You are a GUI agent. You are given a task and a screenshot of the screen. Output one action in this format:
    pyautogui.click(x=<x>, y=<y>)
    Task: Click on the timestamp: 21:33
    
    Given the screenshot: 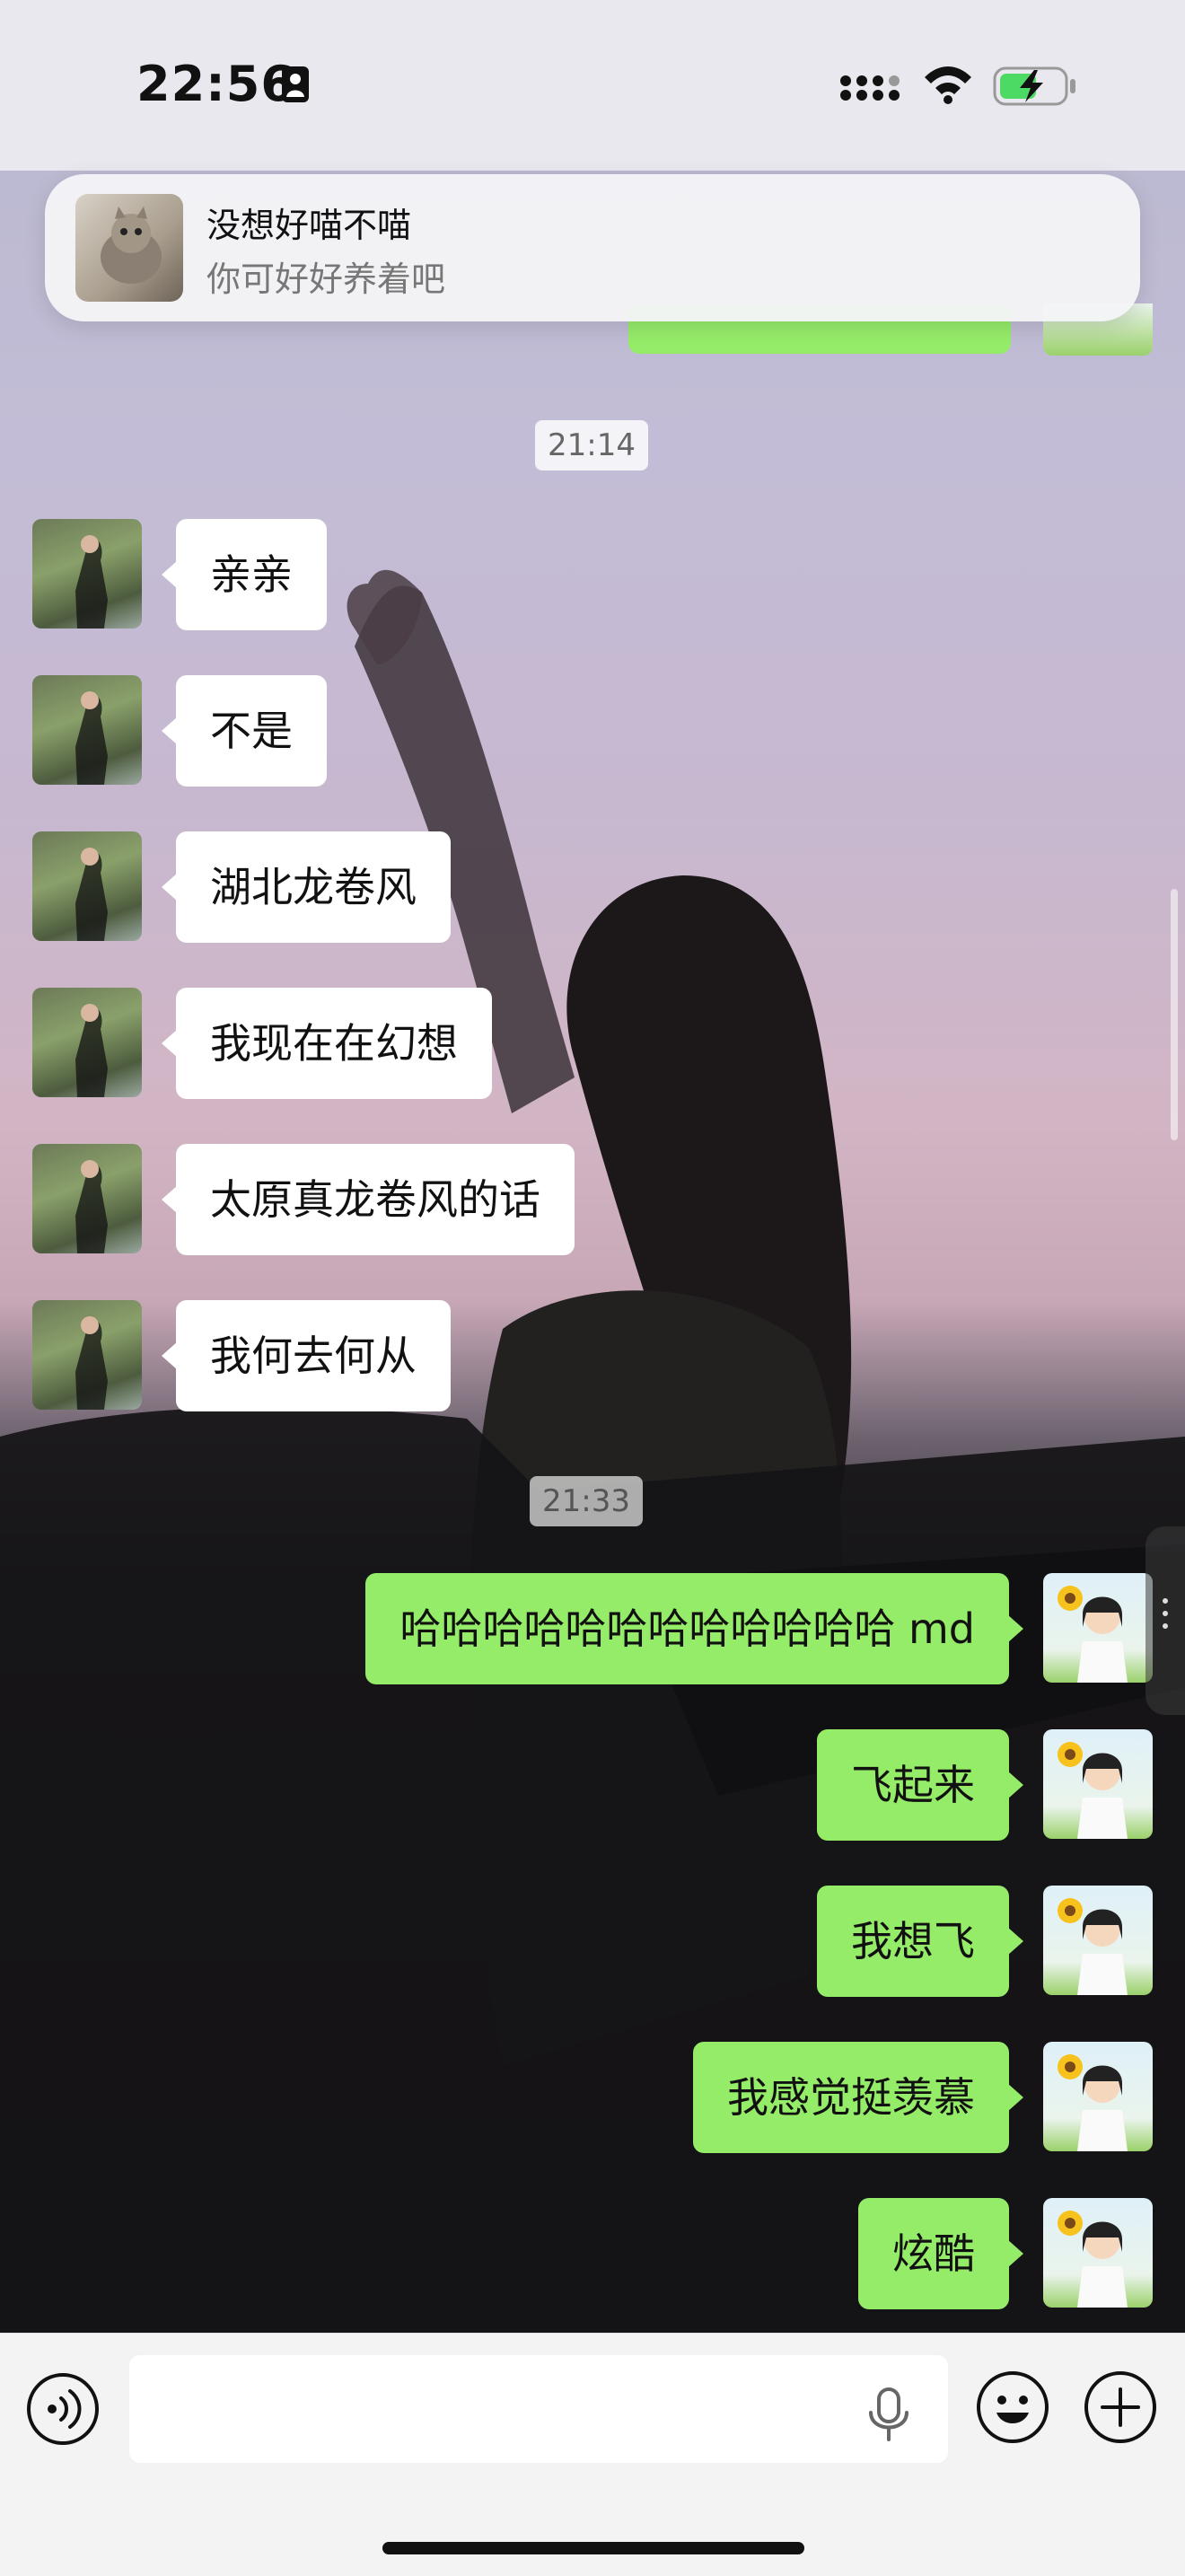 What is the action you would take?
    pyautogui.click(x=586, y=1501)
    